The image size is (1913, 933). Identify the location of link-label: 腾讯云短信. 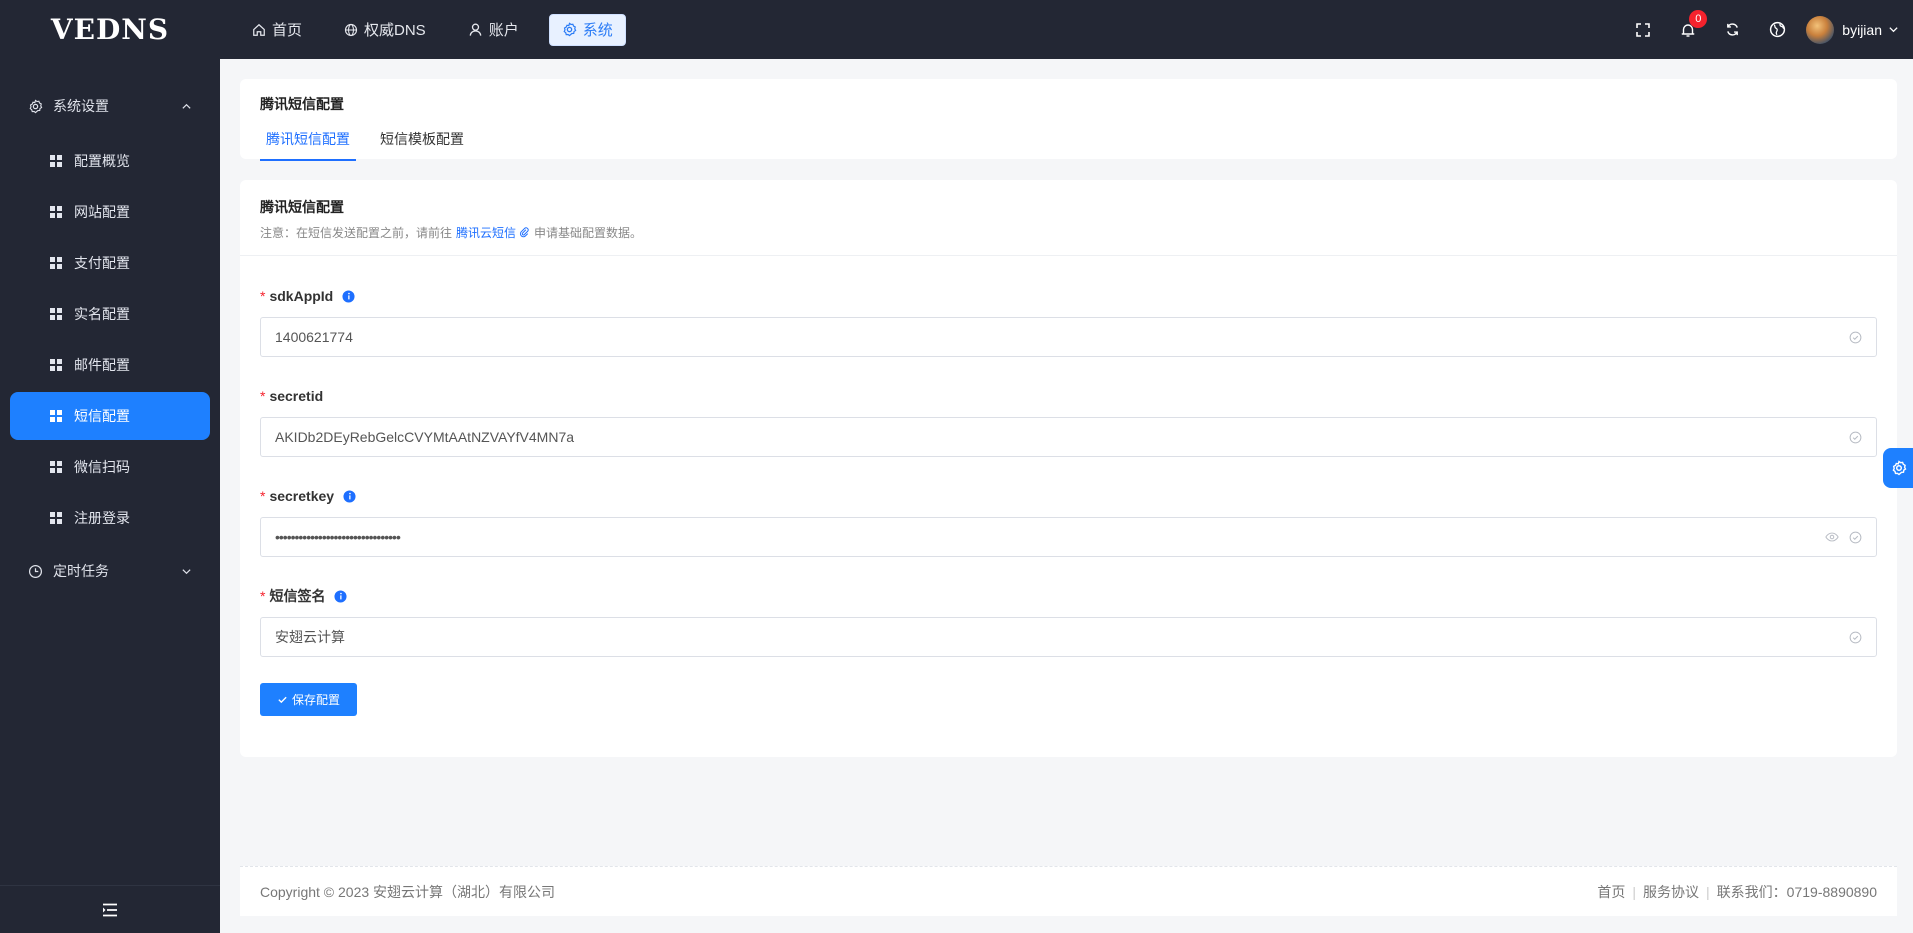
(486, 233).